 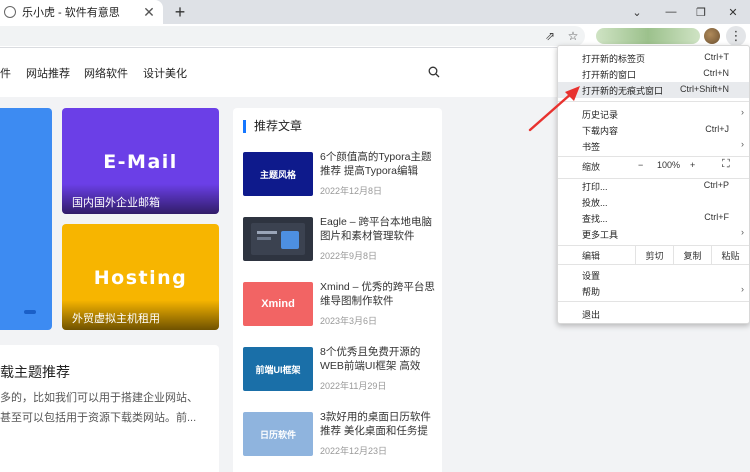 I want to click on menu-item-shortcut: Ctrl+P, so click(x=716, y=185).